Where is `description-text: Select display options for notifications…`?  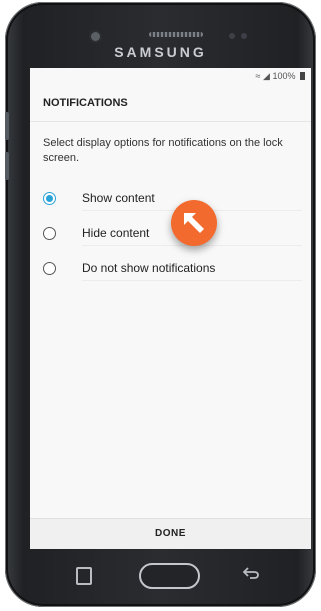
description-text: Select display options for notifications… is located at coordinates (163, 150).